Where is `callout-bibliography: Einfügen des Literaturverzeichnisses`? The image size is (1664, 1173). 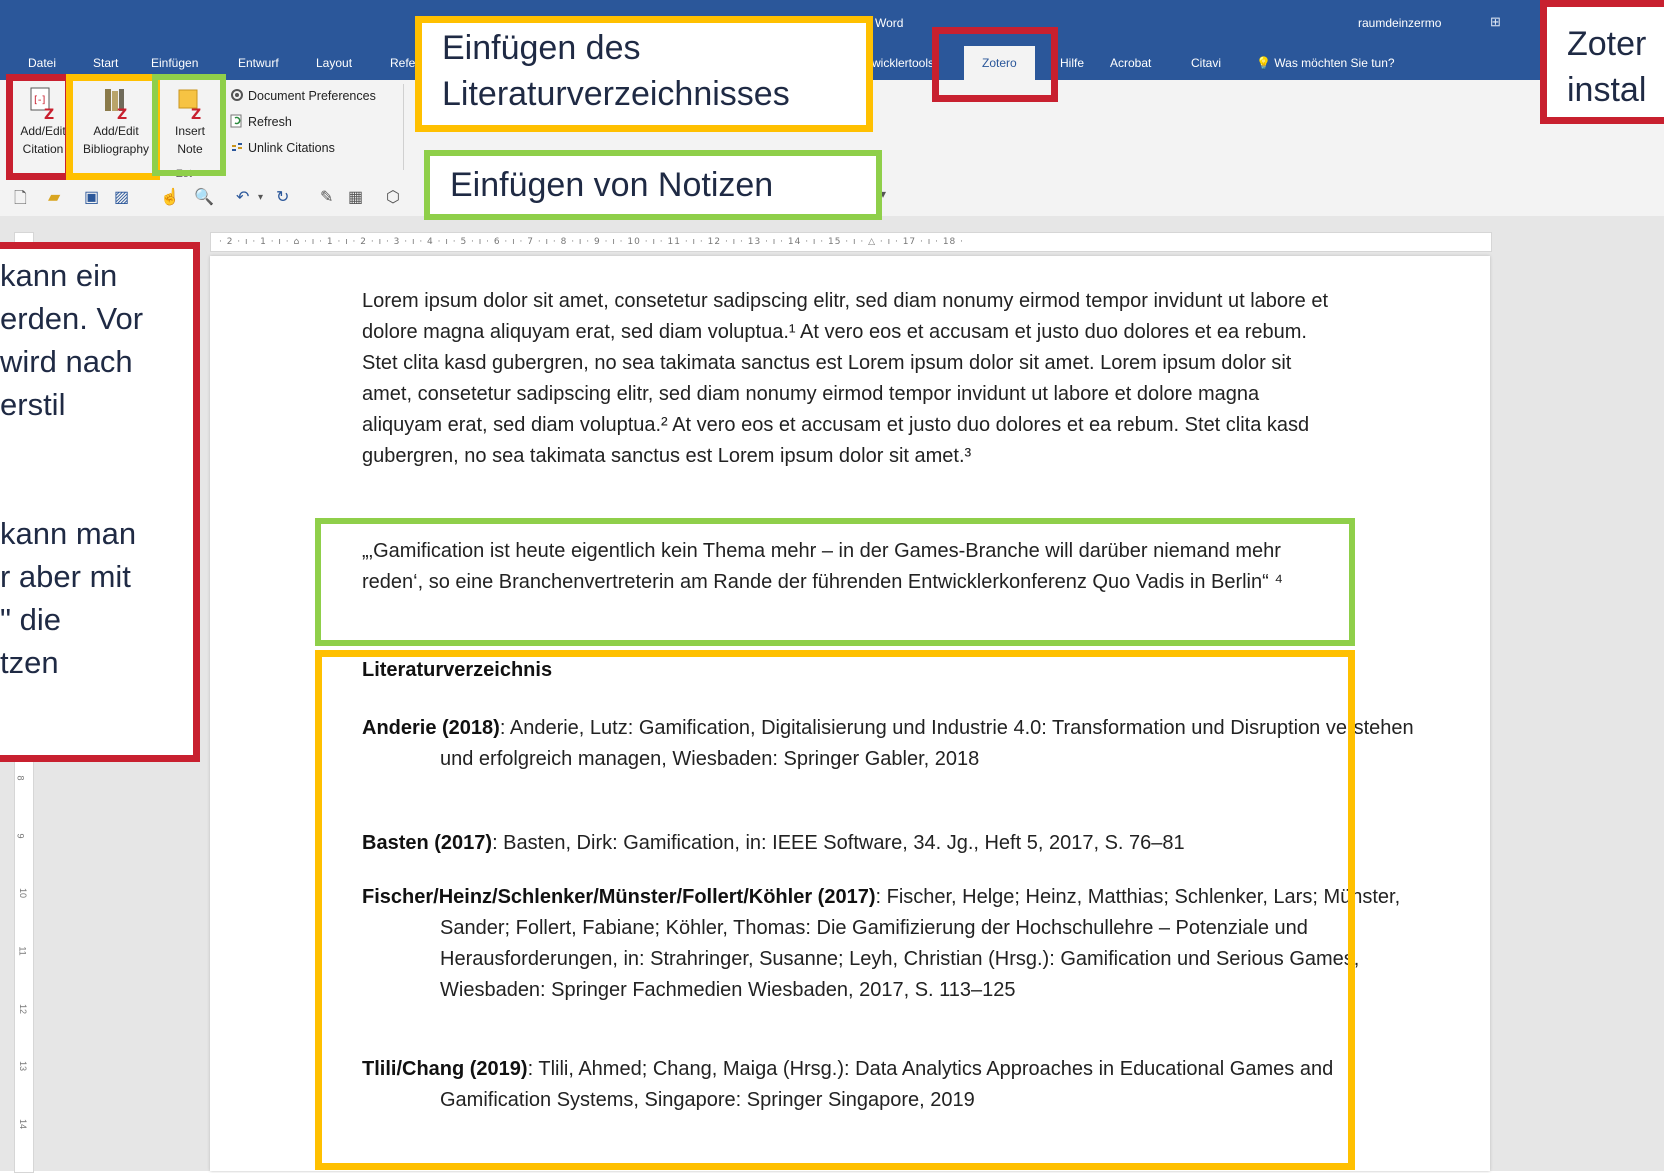 callout-bibliography: Einfügen des Literaturverzeichnisses is located at coordinates (644, 74).